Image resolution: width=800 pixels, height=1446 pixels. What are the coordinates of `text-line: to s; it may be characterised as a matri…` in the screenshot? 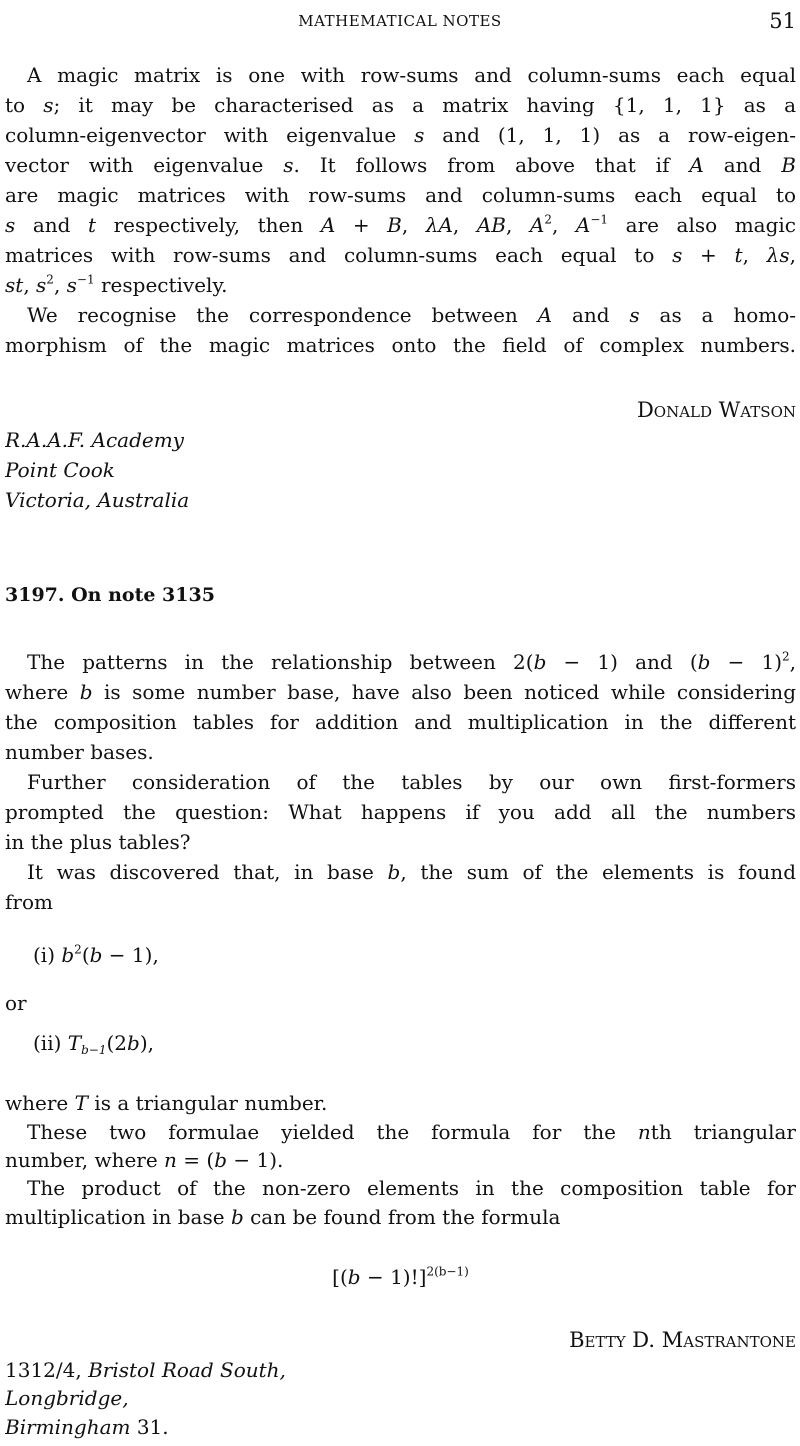 It's located at (400, 105).